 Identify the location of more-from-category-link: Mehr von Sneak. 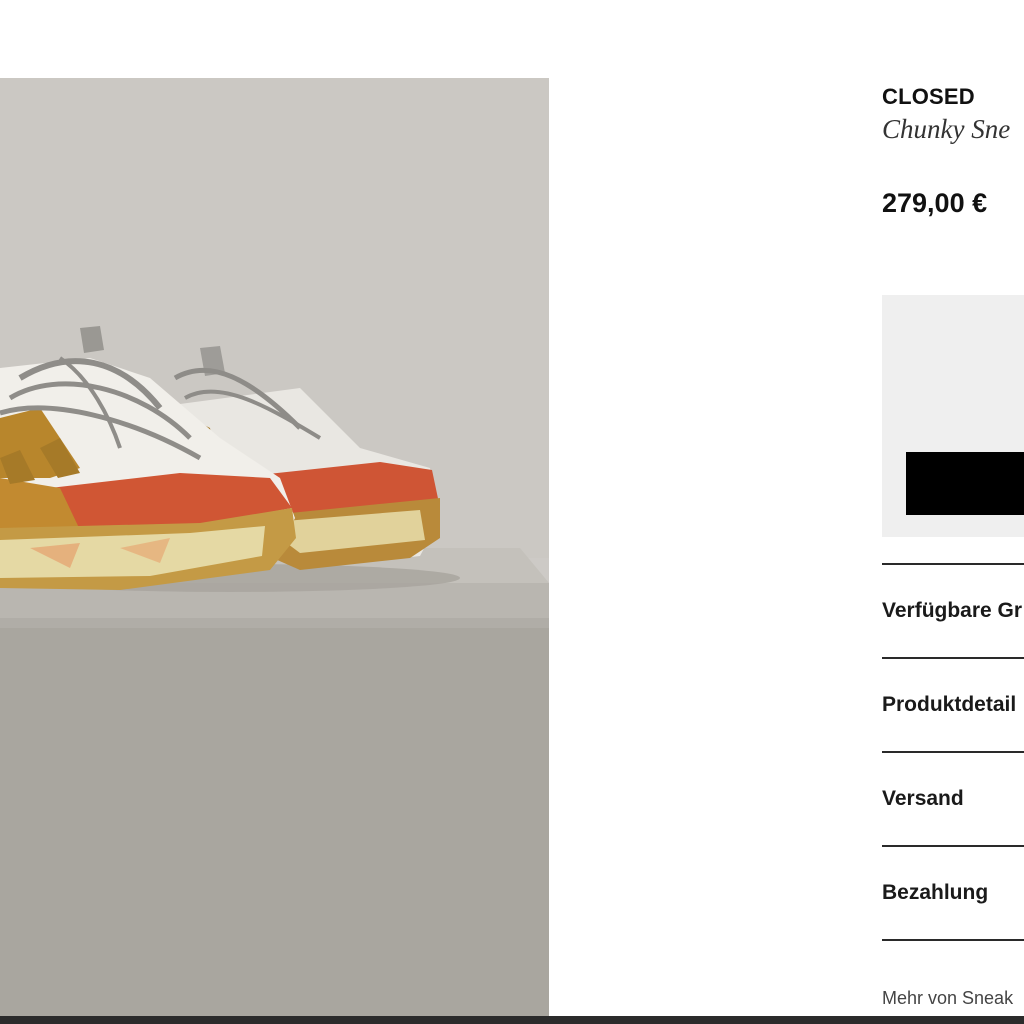
(947, 998).